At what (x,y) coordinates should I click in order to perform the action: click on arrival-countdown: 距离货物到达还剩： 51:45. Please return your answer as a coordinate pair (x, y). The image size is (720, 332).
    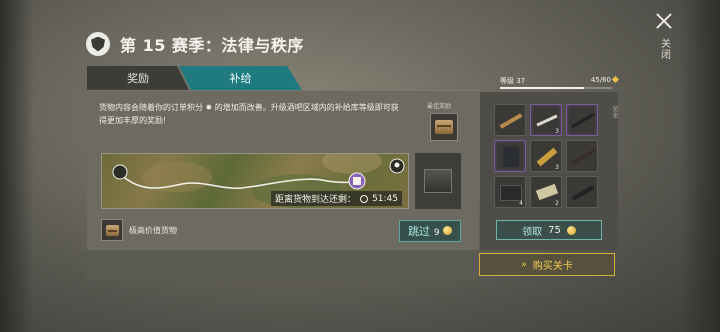
    Looking at the image, I should click on (336, 198).